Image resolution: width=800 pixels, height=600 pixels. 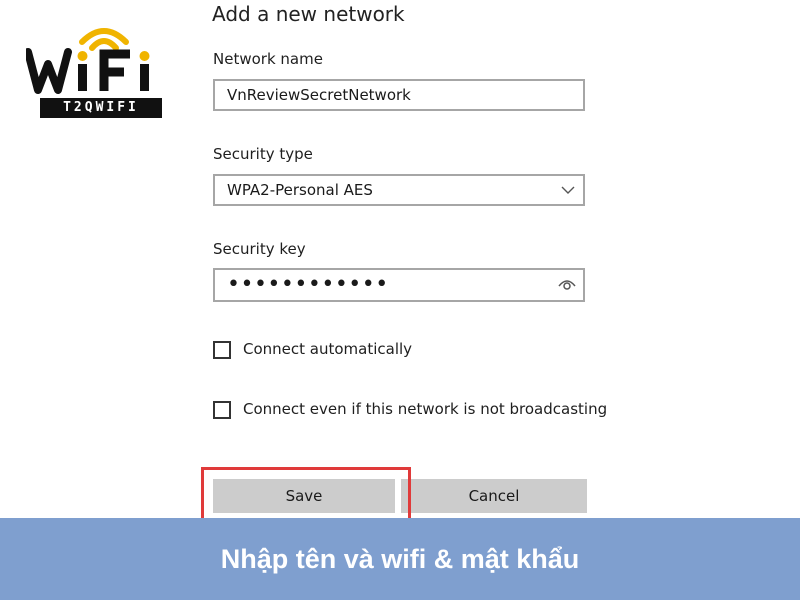 I want to click on save-highlight-box, so click(x=306, y=495).